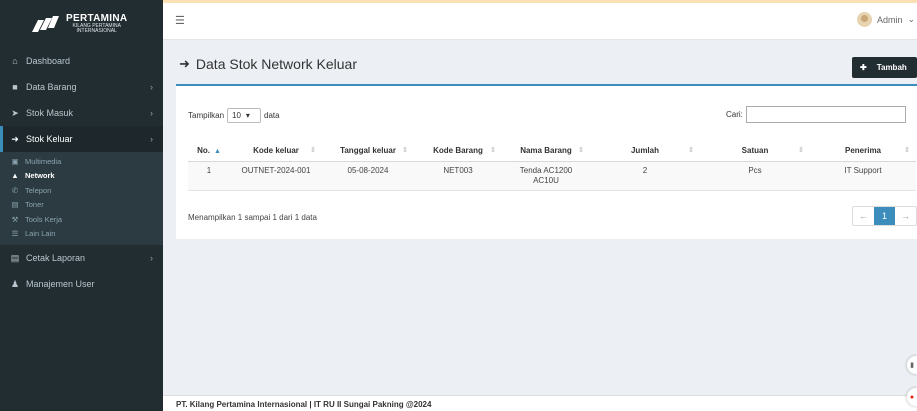 Image resolution: width=917 pixels, height=411 pixels. Describe the element at coordinates (244, 115) in the screenshot. I see `page-length-select: 10 ▾` at that location.